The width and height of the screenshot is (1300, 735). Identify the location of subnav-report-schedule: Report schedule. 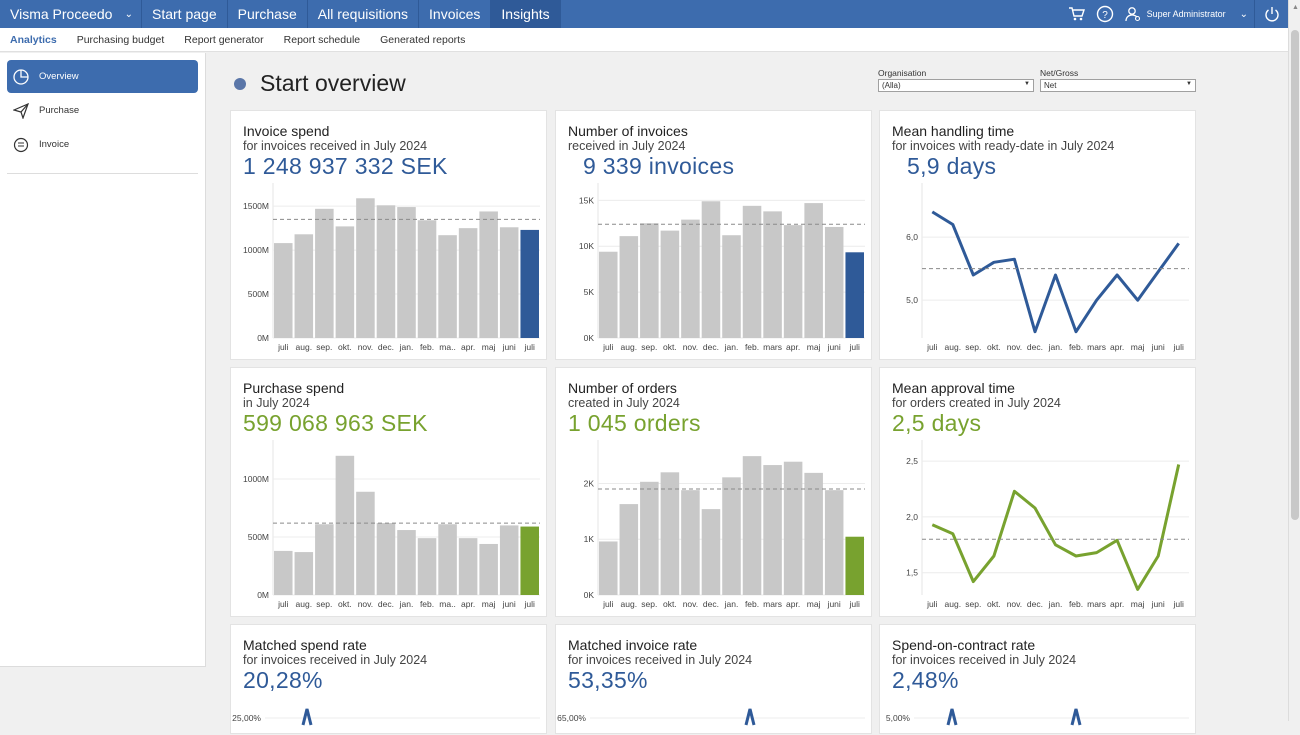
(322, 40).